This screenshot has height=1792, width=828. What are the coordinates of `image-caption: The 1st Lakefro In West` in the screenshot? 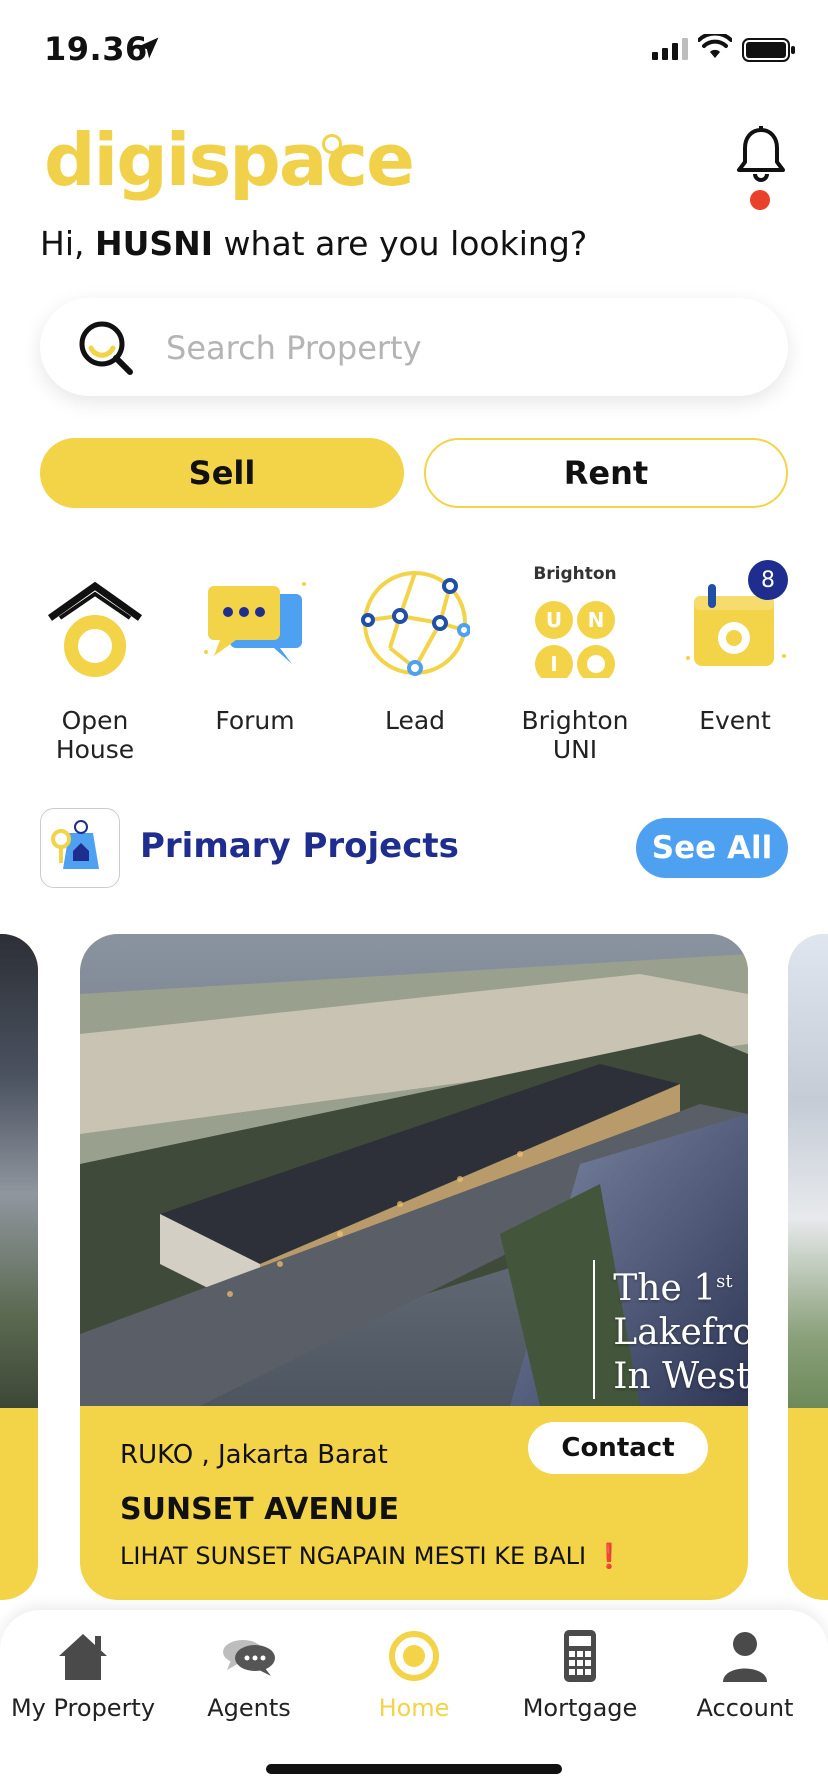 It's located at (670, 1329).